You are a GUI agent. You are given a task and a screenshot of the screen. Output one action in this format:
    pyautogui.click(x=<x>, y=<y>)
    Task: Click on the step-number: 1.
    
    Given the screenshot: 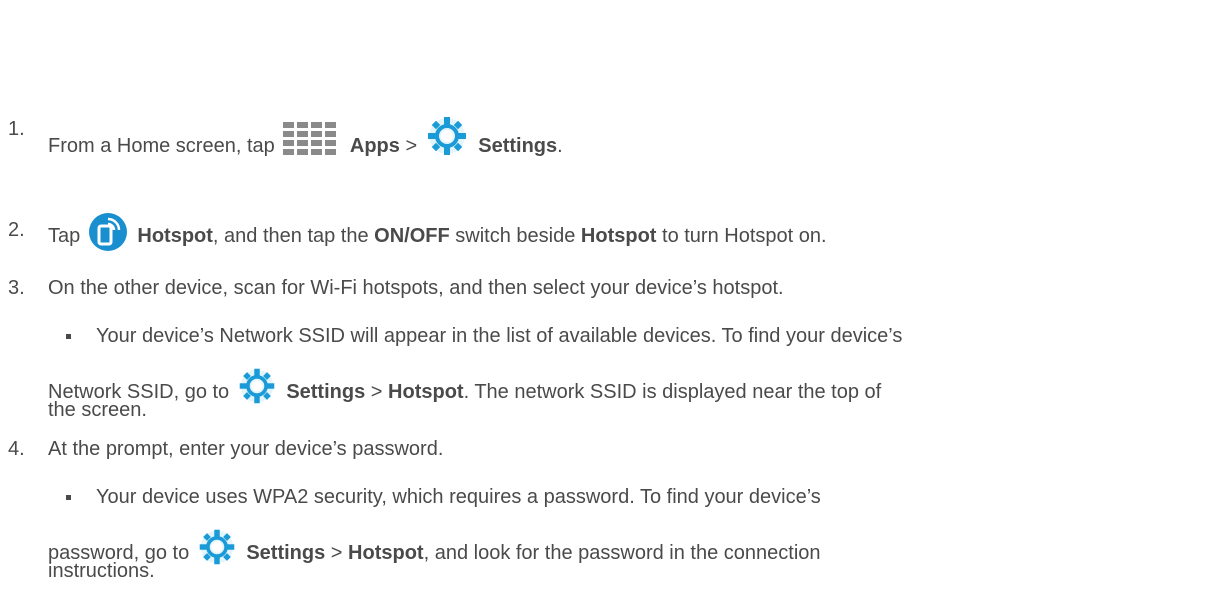 What is the action you would take?
    pyautogui.click(x=16, y=129)
    